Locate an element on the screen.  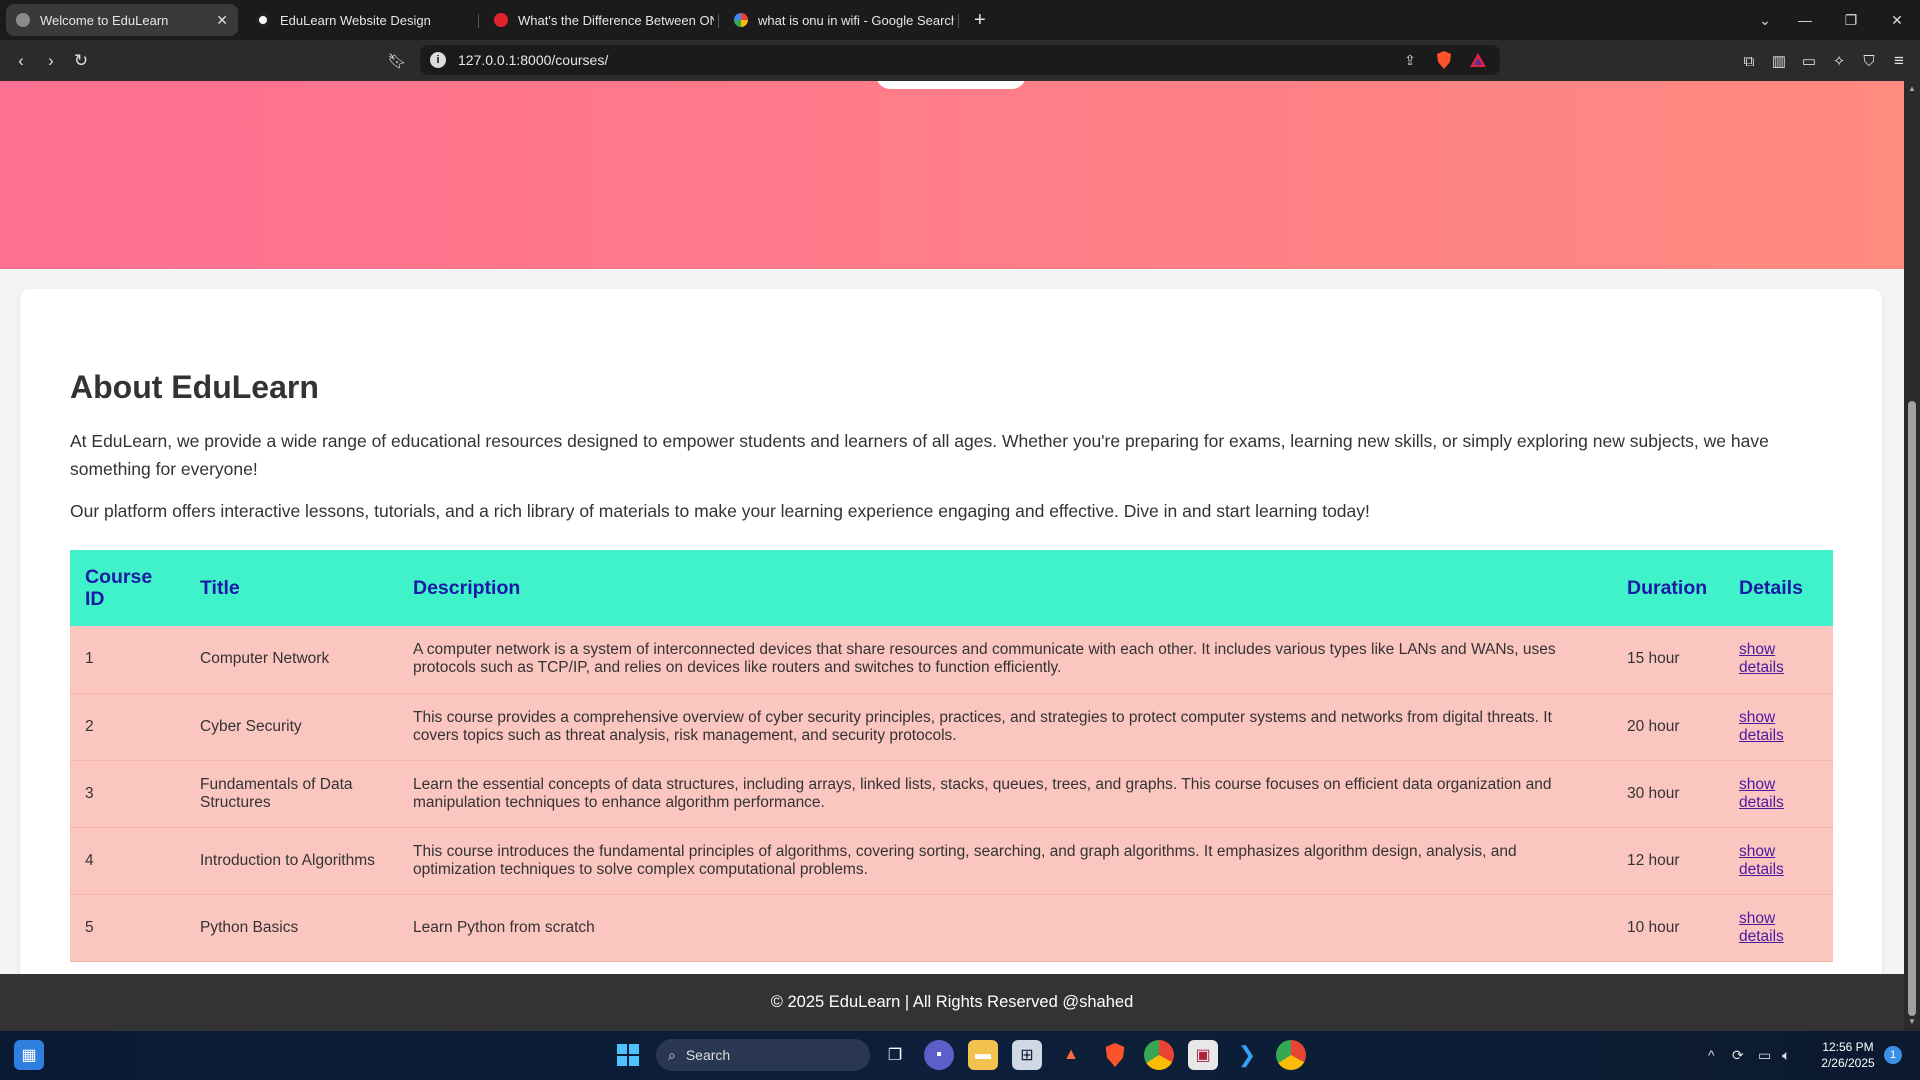
course-title-cell: Cyber Security is located at coordinates (291, 727).